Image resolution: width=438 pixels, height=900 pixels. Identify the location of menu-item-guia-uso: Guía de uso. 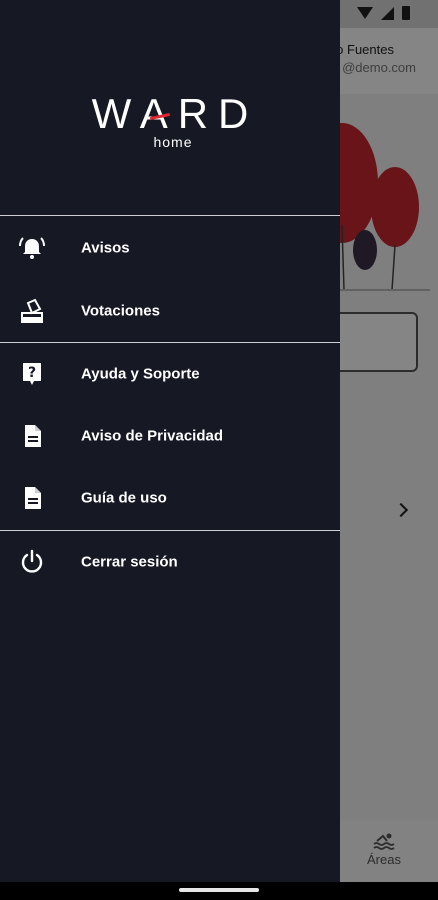
(170, 498).